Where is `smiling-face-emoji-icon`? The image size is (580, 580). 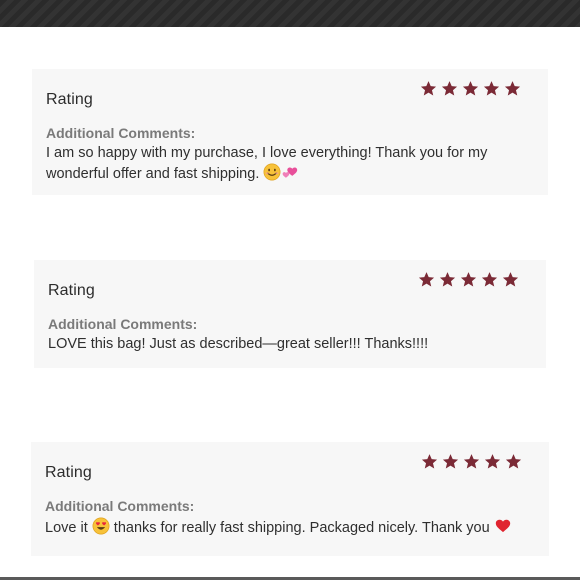
smiling-face-emoji-icon is located at coordinates (272, 172).